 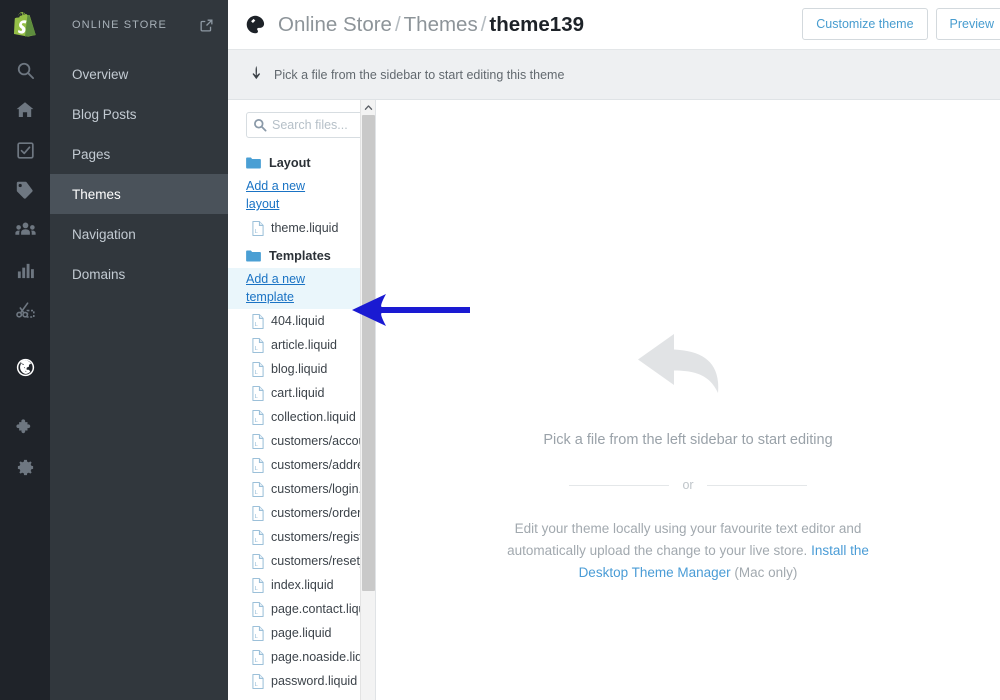 I want to click on nav-header: ONLINE STORE, so click(x=139, y=25).